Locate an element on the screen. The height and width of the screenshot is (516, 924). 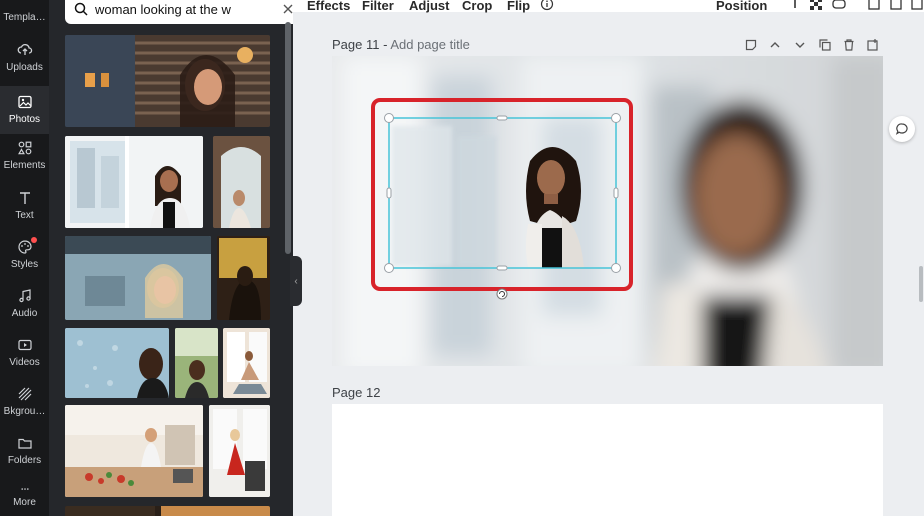
photo-woman-kitchen is located at coordinates (134, 451).